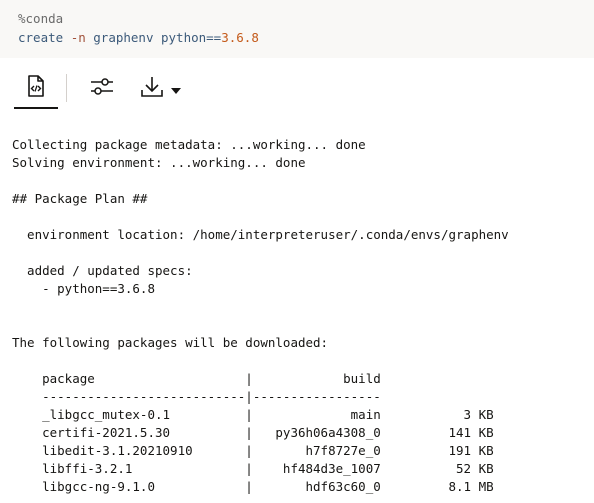 The width and height of the screenshot is (594, 503). I want to click on output-line: libedit-3.1.20210910 | h7f8727e_0 191 KB, so click(253, 450).